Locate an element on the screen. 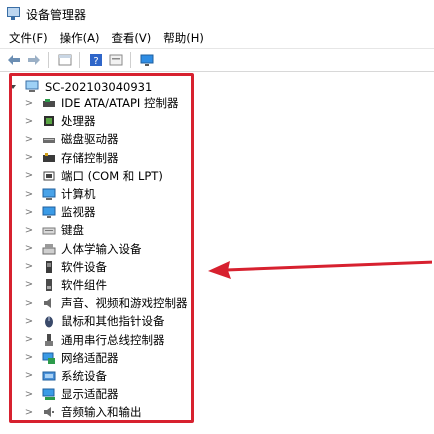  menu-view: 查看(V) is located at coordinates (131, 38).